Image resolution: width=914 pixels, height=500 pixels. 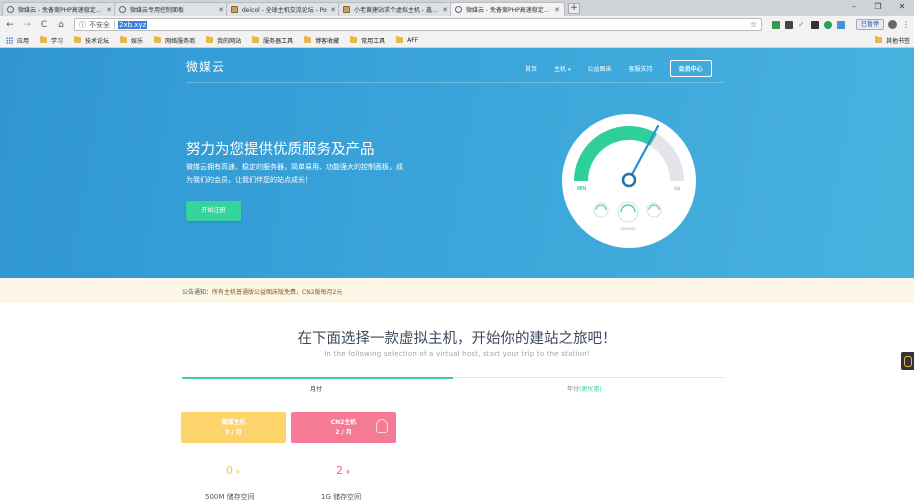 I want to click on bookmark-label: 服务器工具, so click(x=278, y=41).